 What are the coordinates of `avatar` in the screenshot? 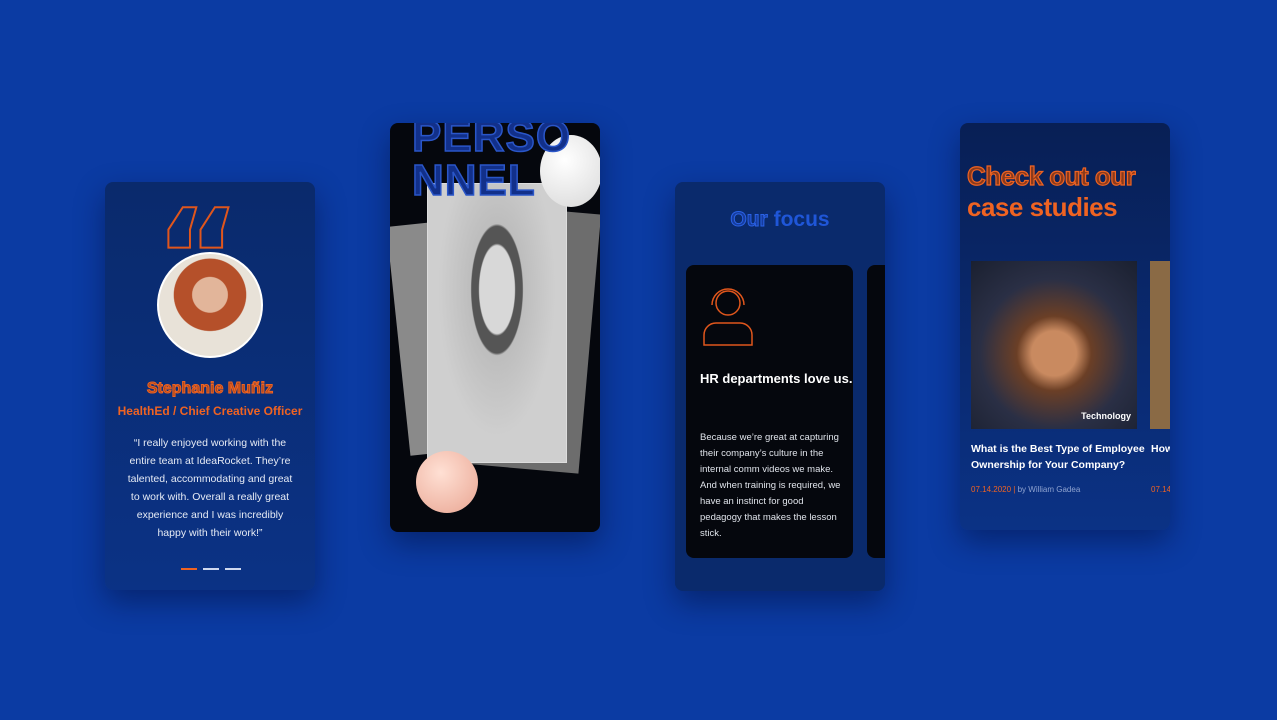 It's located at (210, 305).